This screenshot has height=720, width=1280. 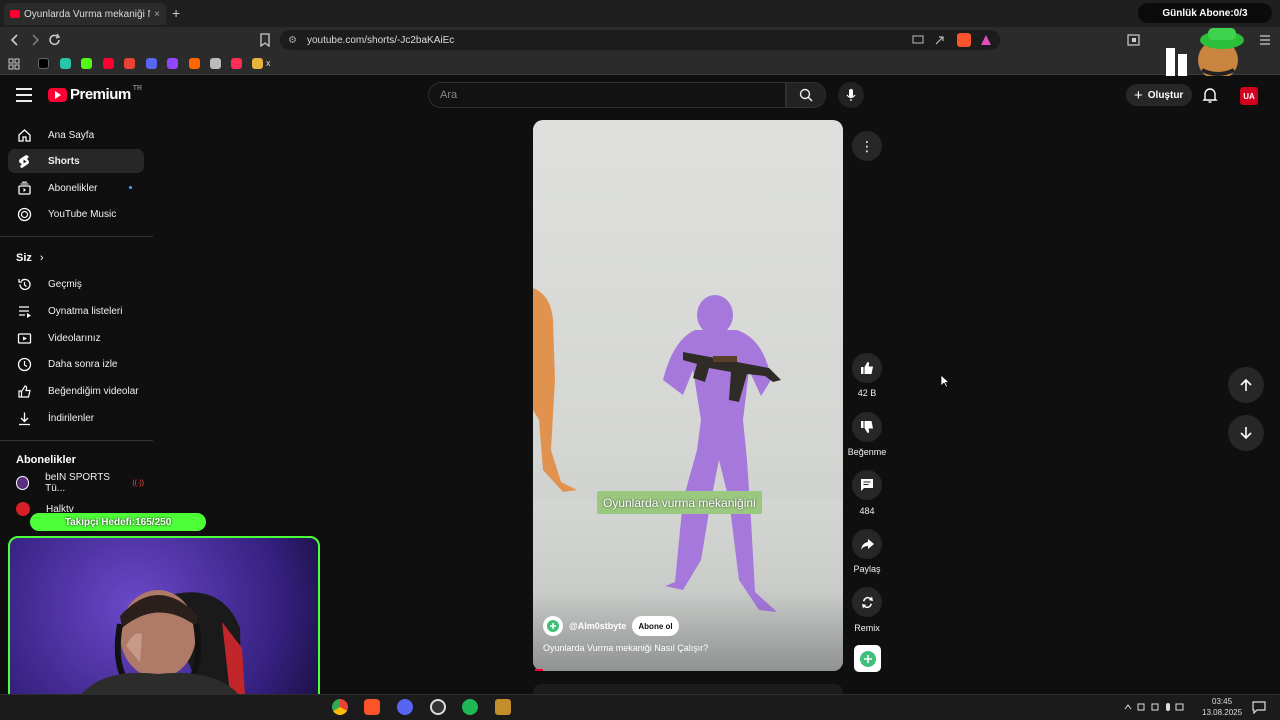 I want to click on remix-icon, so click(x=867, y=602).